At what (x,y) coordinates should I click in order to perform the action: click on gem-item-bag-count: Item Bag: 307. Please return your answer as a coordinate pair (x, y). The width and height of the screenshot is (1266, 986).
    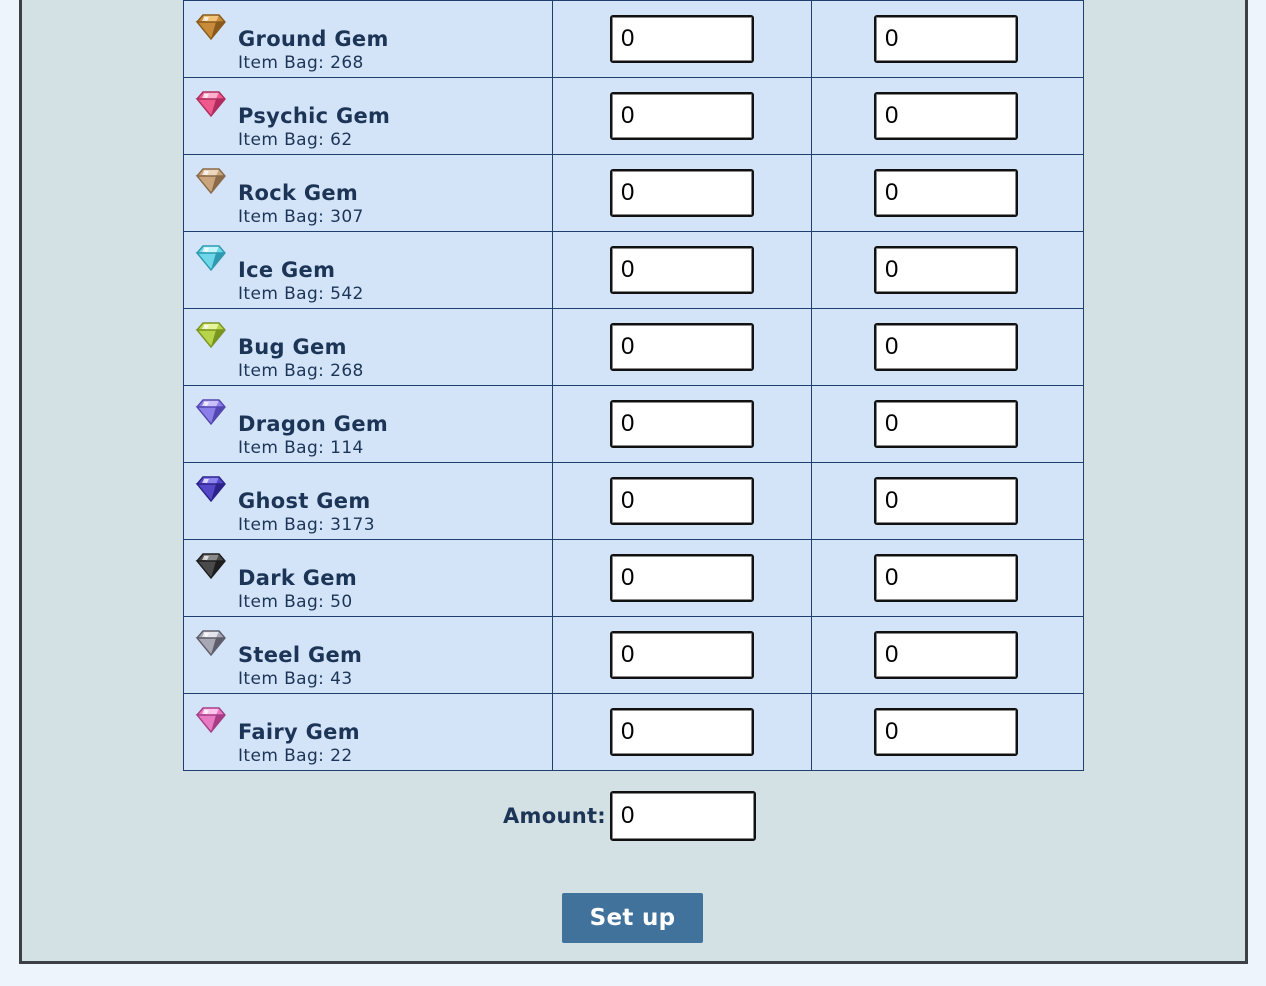
    Looking at the image, I should click on (301, 217).